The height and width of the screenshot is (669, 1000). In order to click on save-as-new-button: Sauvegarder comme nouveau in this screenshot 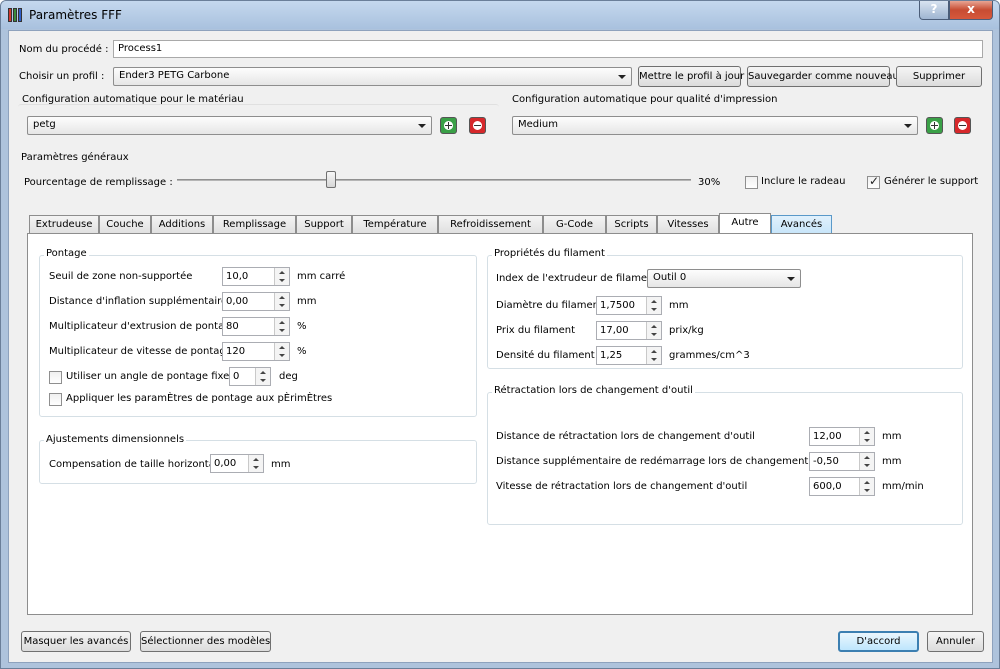, I will do `click(823, 76)`.